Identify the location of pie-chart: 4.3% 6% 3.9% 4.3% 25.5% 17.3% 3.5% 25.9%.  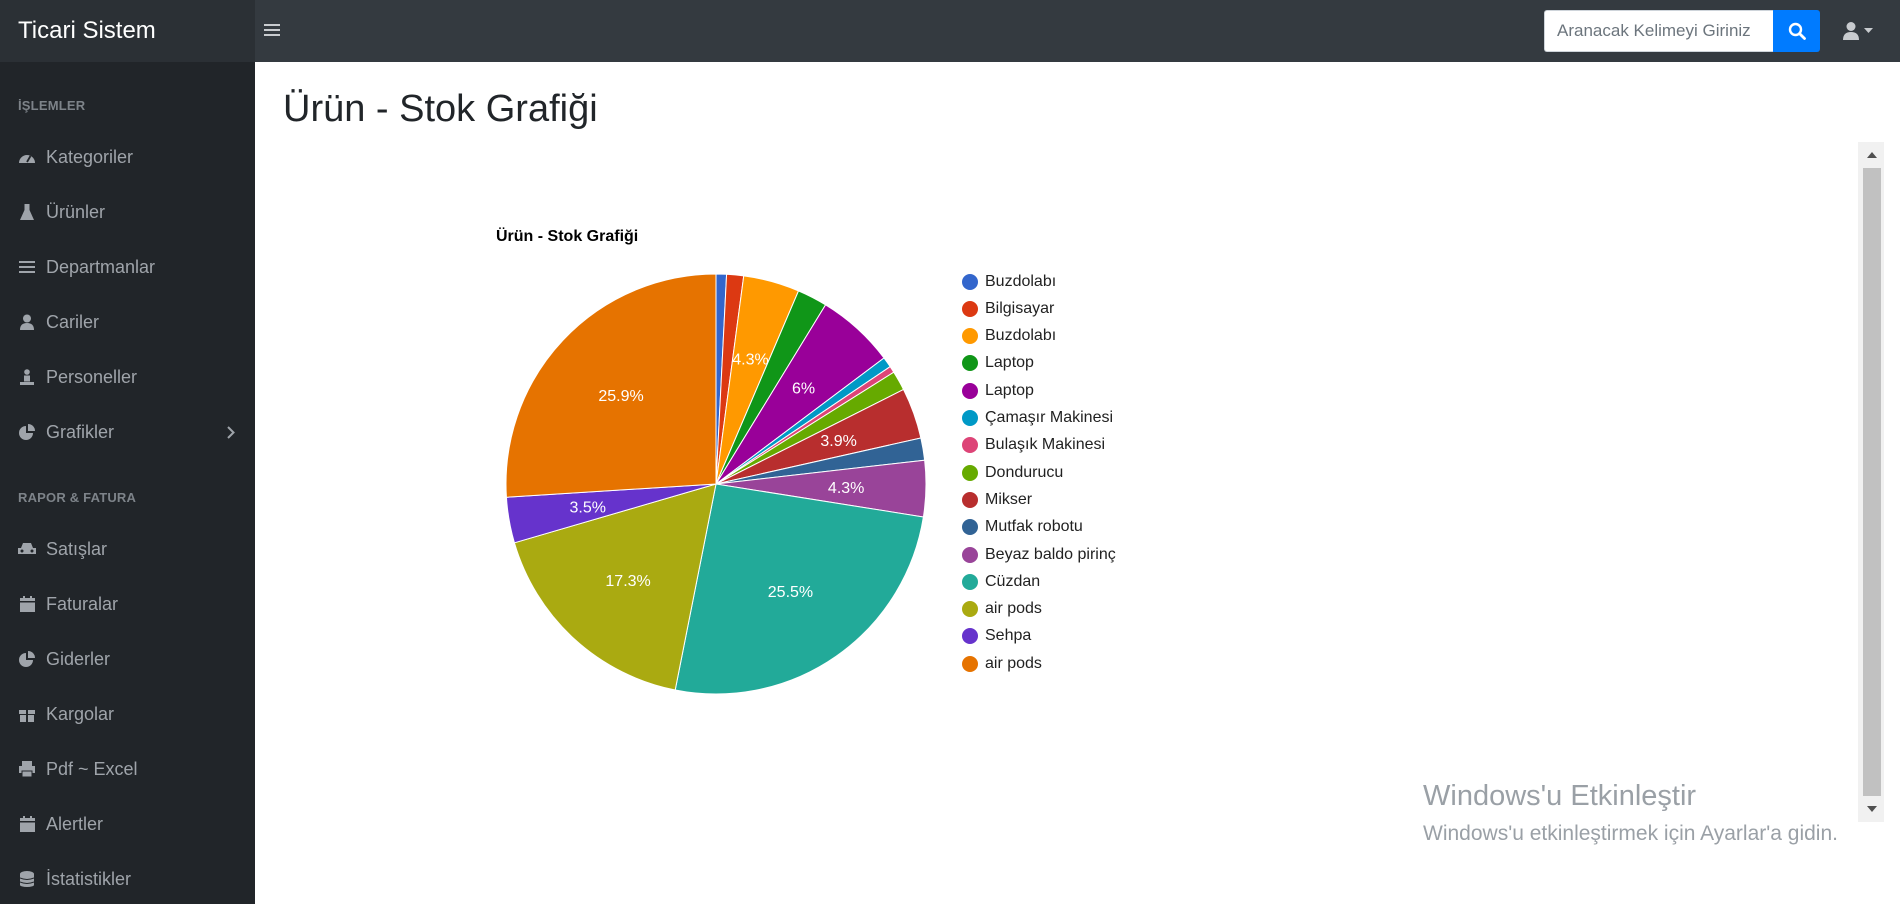
(716, 484).